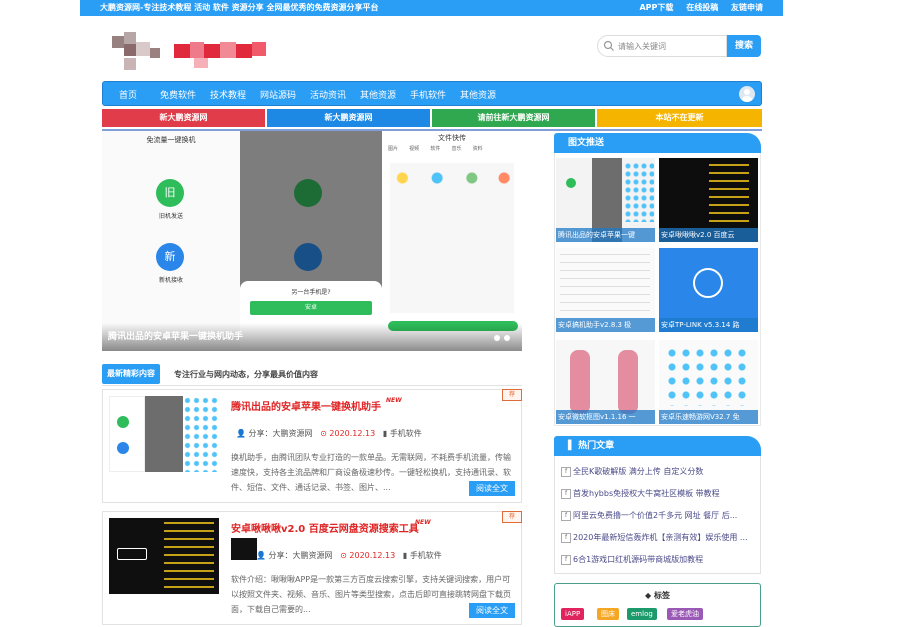 The height and width of the screenshot is (627, 900). What do you see at coordinates (571, 446) in the screenshot?
I see `fire-icon: ▌` at bounding box center [571, 446].